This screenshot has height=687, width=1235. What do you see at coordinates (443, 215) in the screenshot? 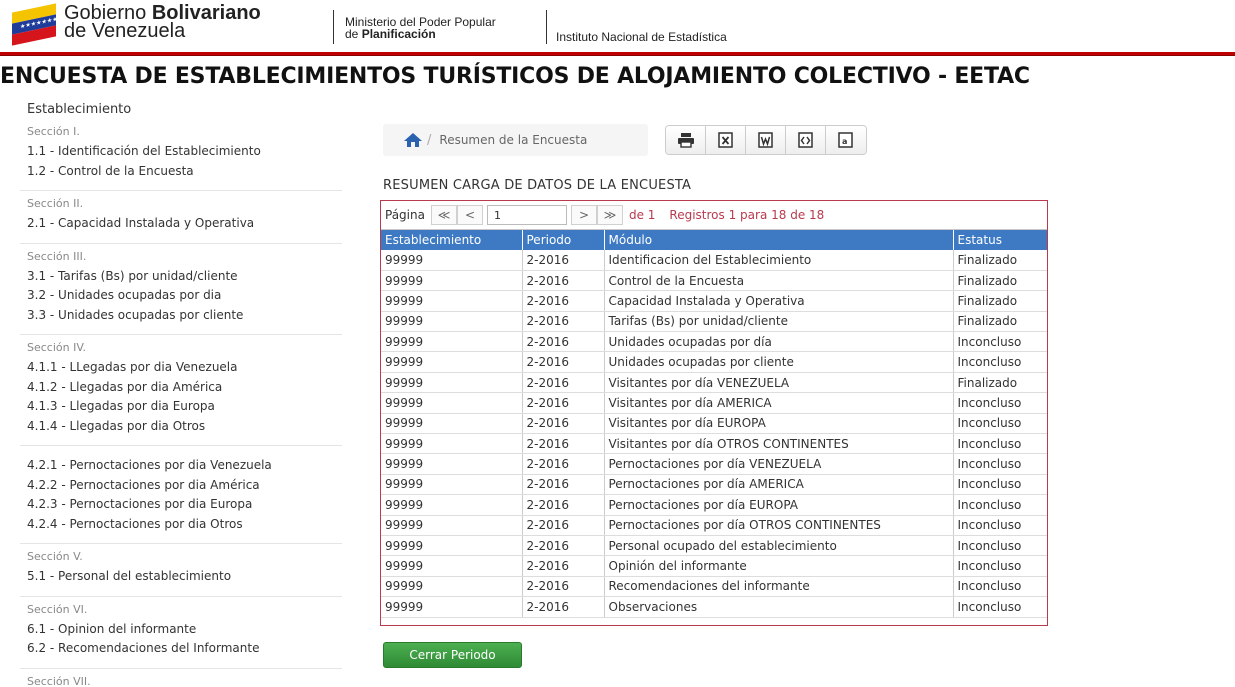
I see `first-page-button: ≪` at bounding box center [443, 215].